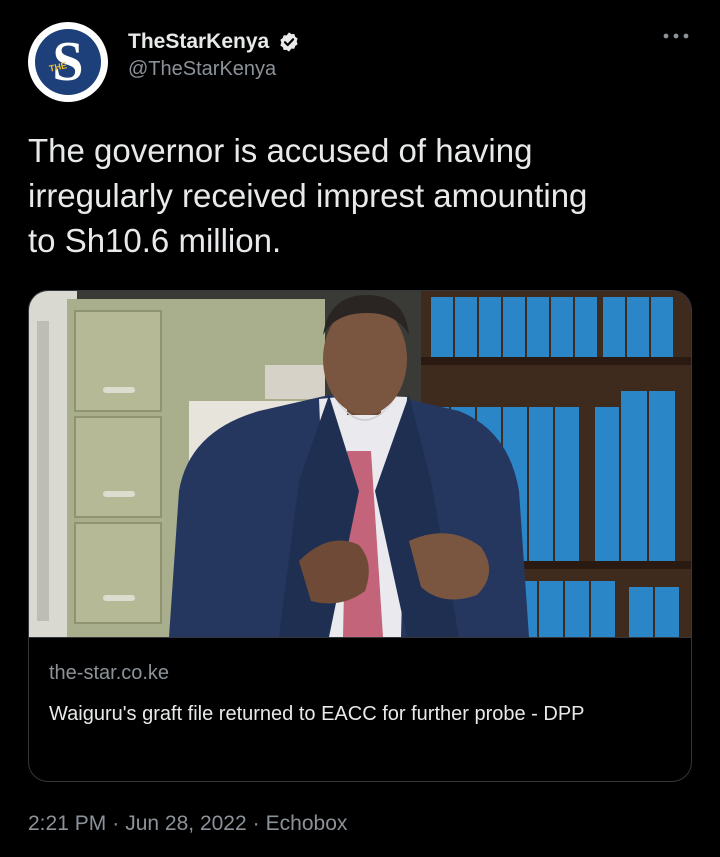 The width and height of the screenshot is (720, 857). Describe the element at coordinates (289, 42) in the screenshot. I see `verified-badge-icon` at that location.